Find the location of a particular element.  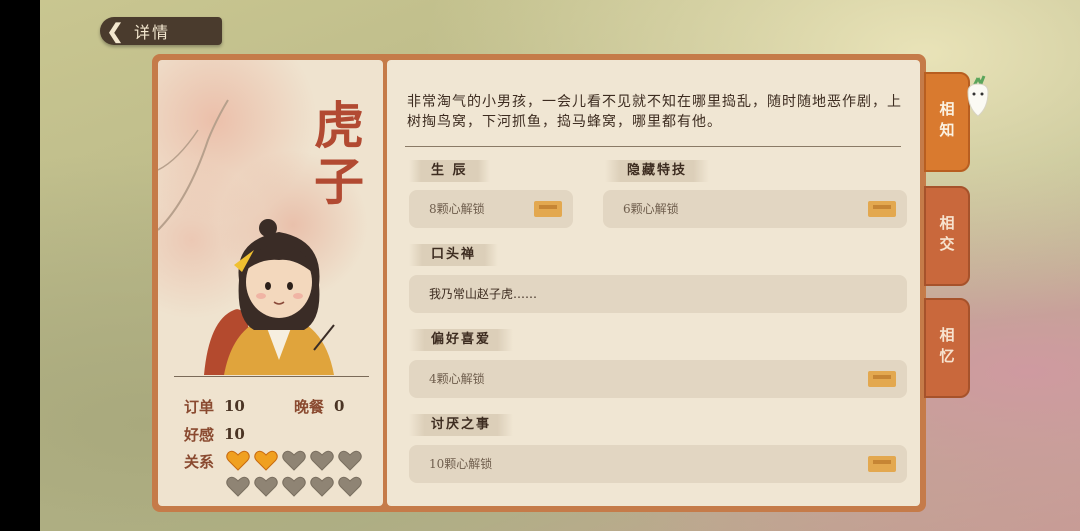

relation-label: 关系 is located at coordinates (199, 462).